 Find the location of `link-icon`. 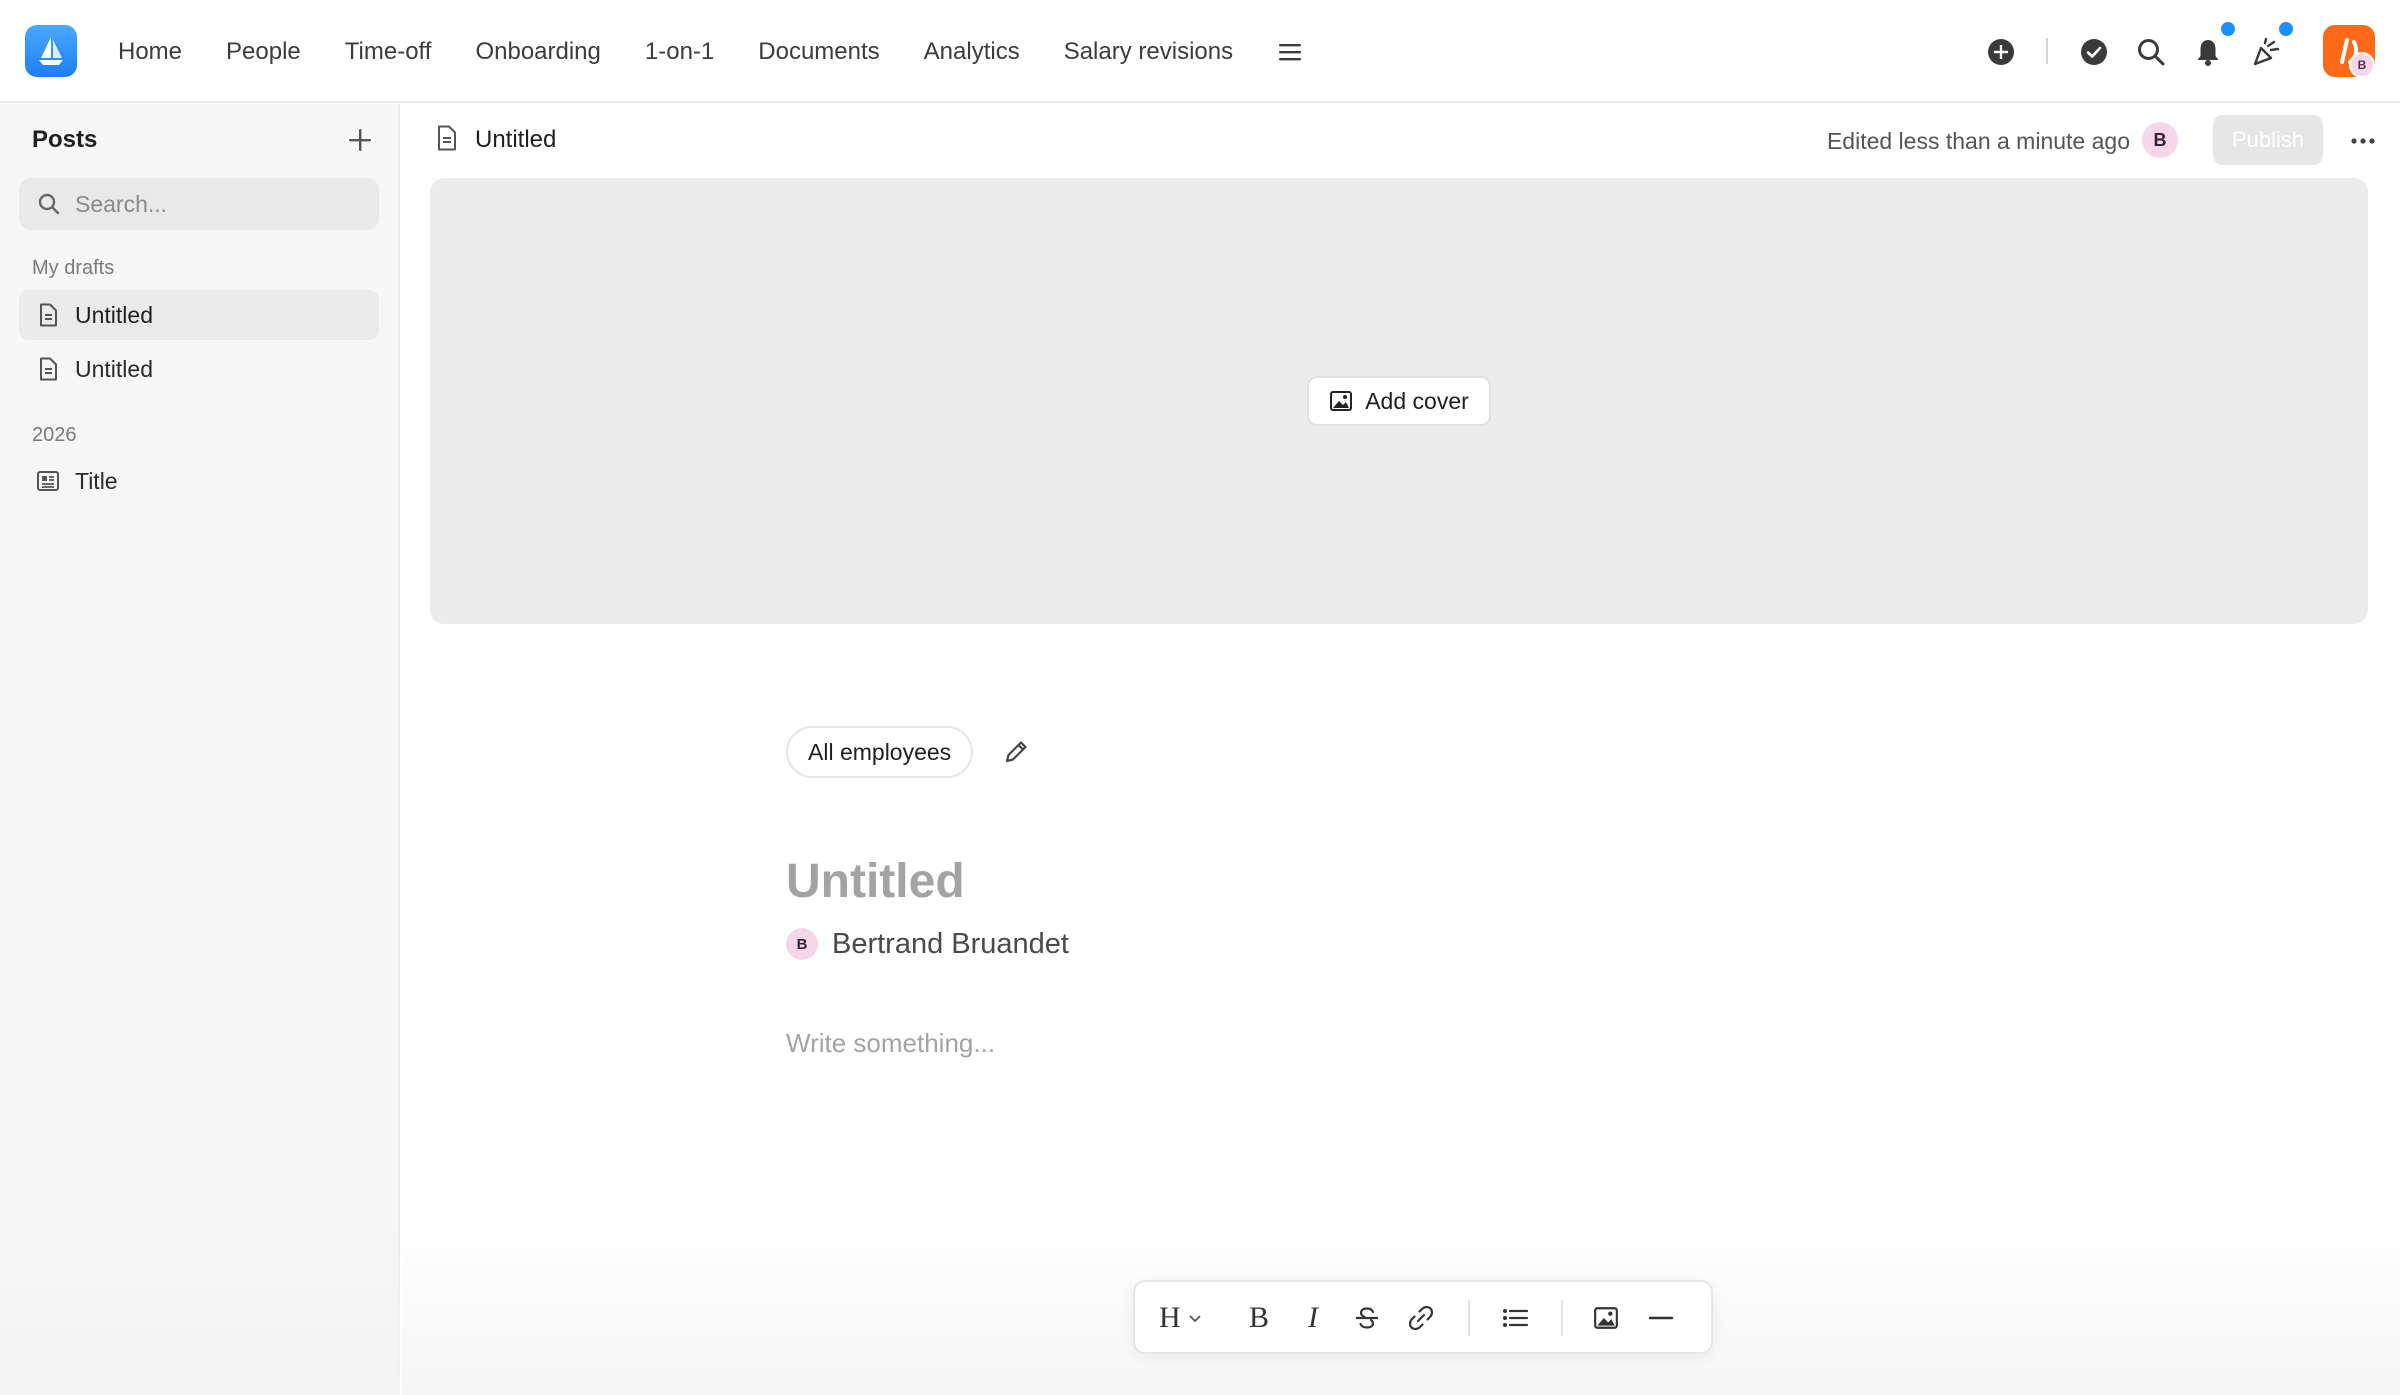

link-icon is located at coordinates (1421, 1318).